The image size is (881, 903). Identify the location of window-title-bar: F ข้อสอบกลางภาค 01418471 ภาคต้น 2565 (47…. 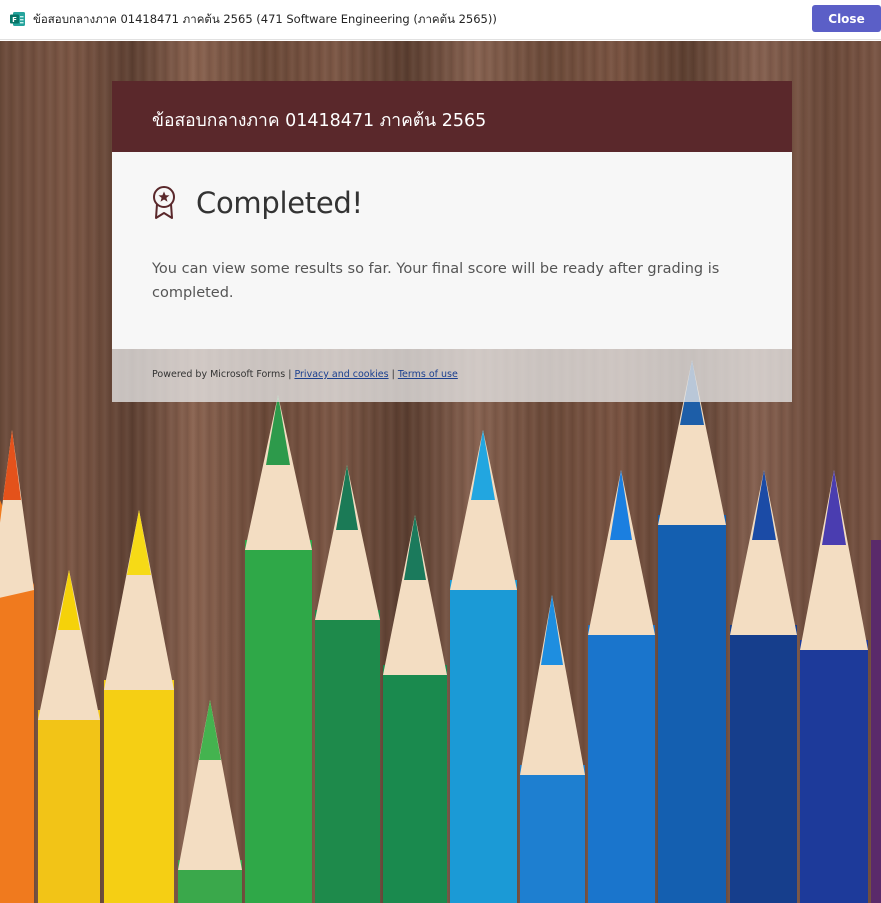
(440, 20).